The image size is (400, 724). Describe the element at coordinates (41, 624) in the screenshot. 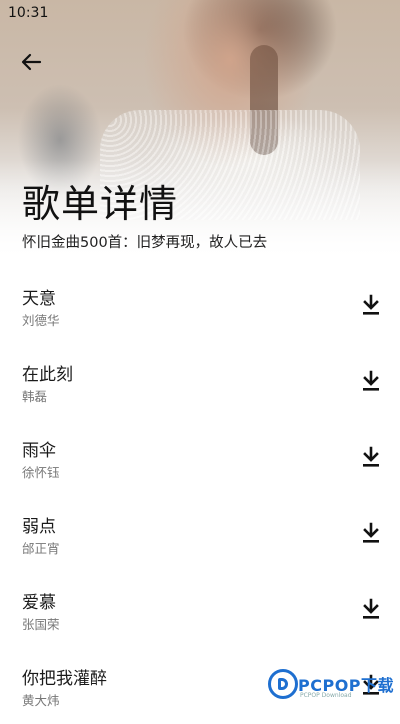

I see `song-artist: 张国荣` at that location.